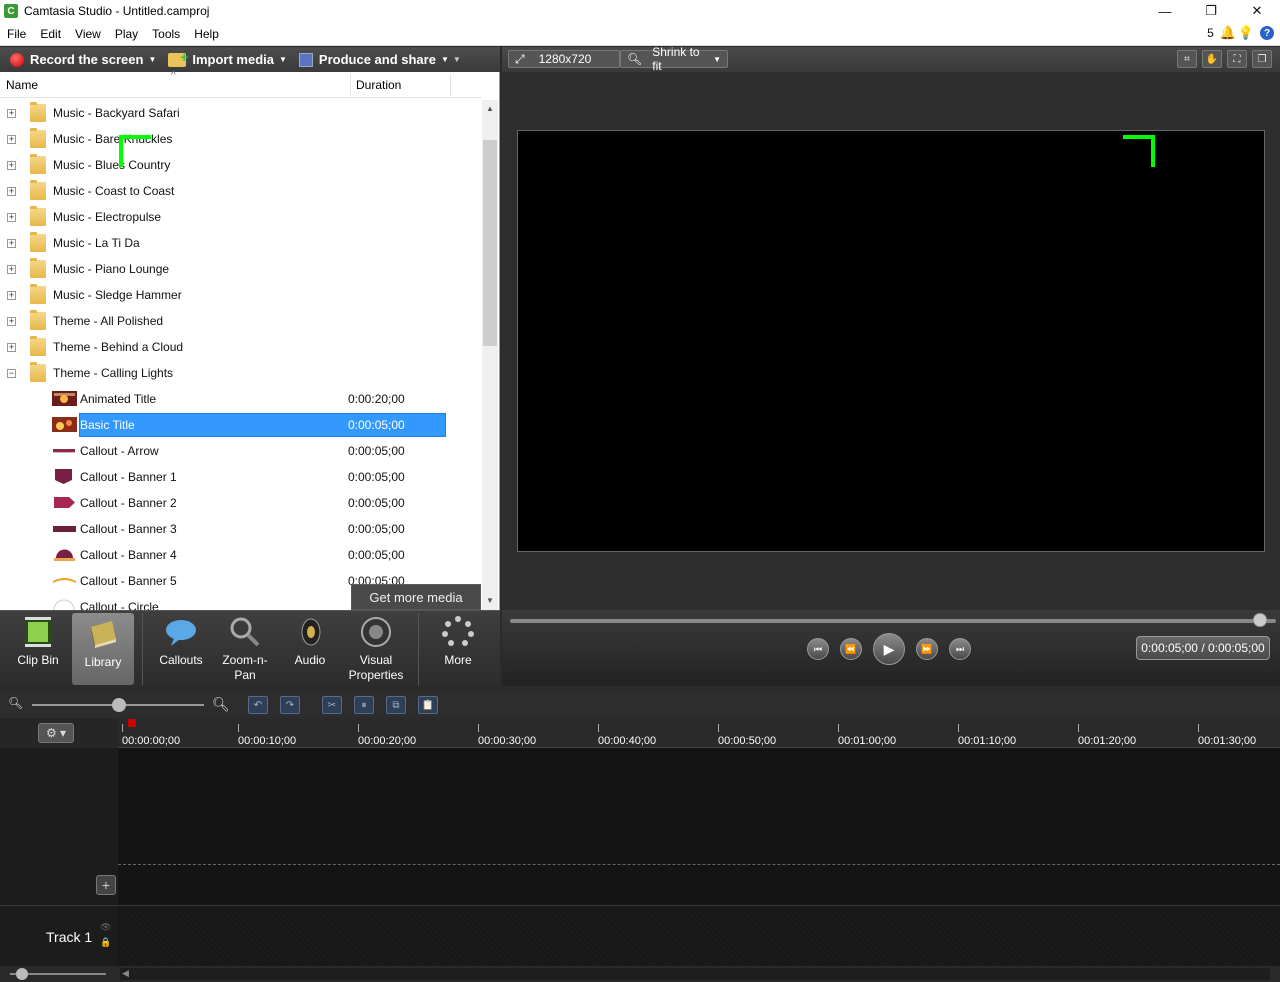  Describe the element at coordinates (241, 165) in the screenshot. I see `tree-folder-row: + Music - Blues Country` at that location.